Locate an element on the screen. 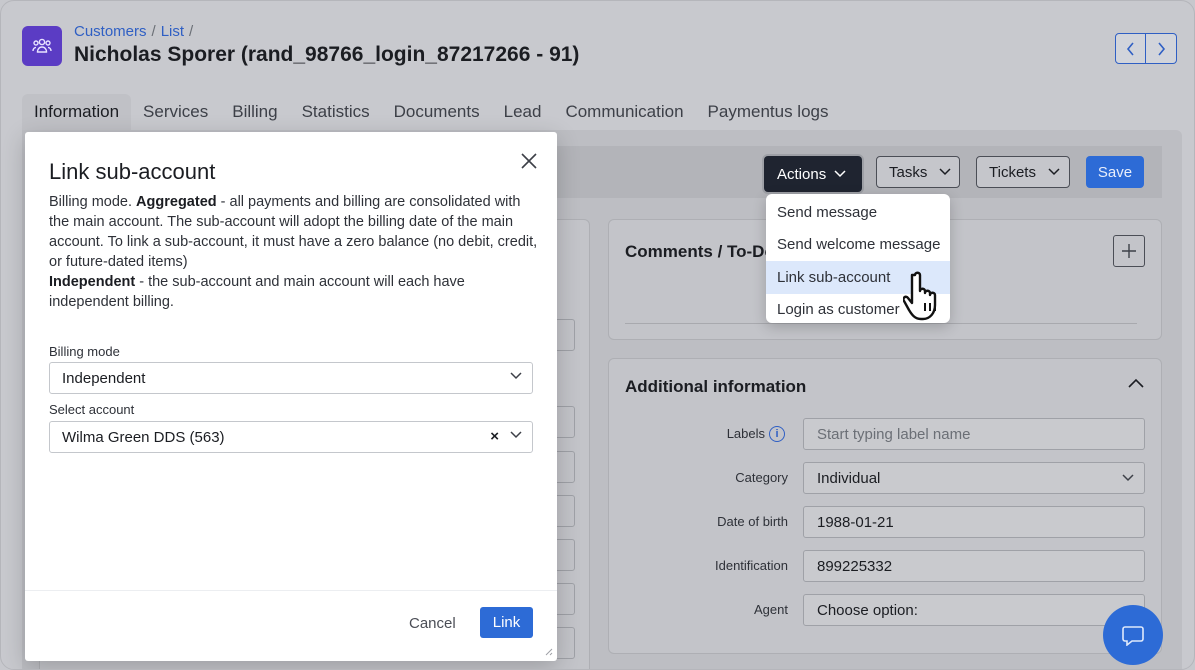 Image resolution: width=1195 pixels, height=670 pixels. save-button: Save is located at coordinates (1115, 172).